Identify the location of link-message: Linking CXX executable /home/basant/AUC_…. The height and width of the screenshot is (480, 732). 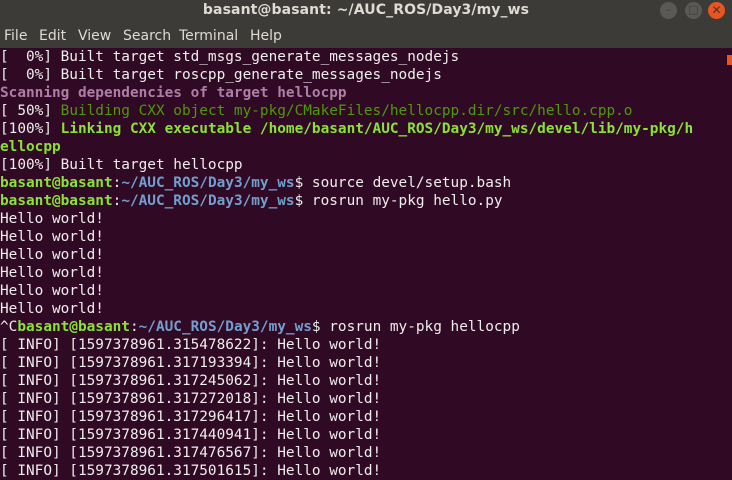
(377, 129).